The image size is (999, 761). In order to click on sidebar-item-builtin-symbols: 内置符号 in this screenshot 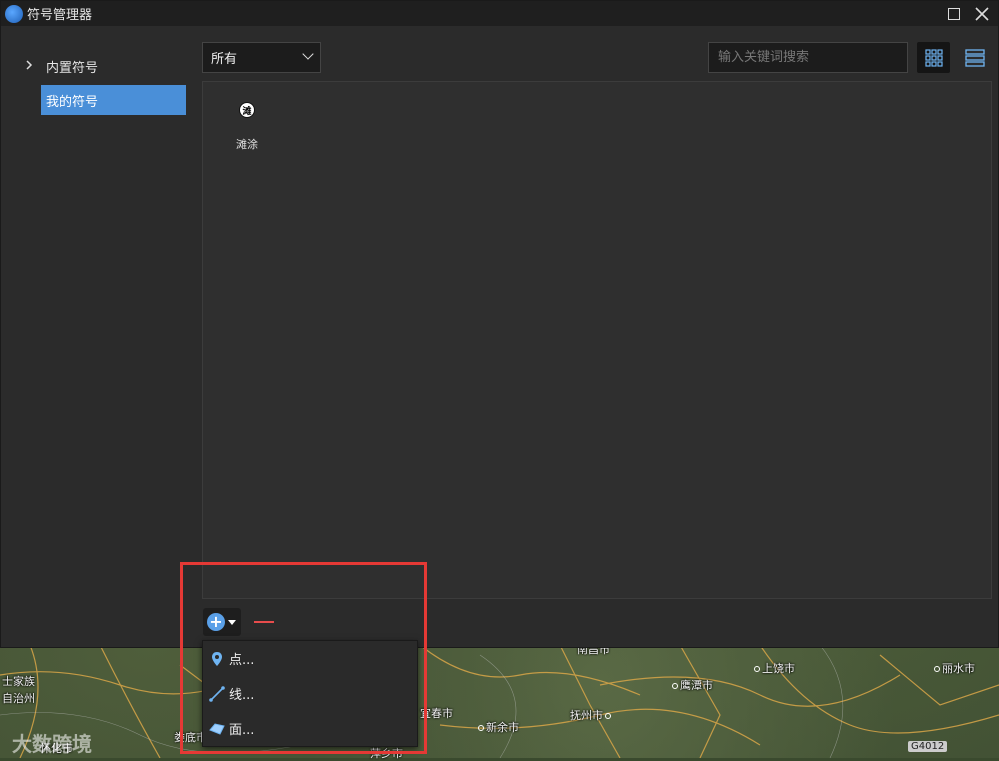, I will do `click(113, 66)`.